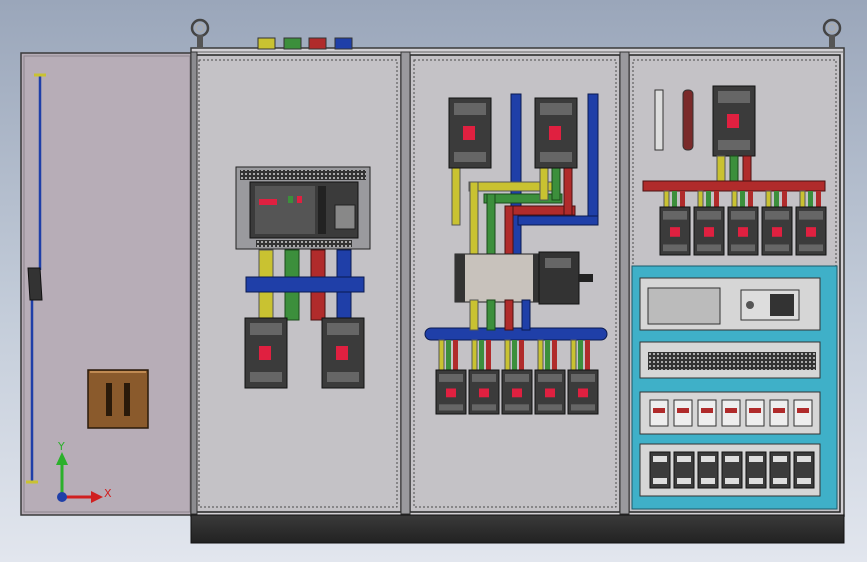 The width and height of the screenshot is (867, 562). Describe the element at coordinates (61, 446) in the screenshot. I see `axis-y-label: Y` at that location.